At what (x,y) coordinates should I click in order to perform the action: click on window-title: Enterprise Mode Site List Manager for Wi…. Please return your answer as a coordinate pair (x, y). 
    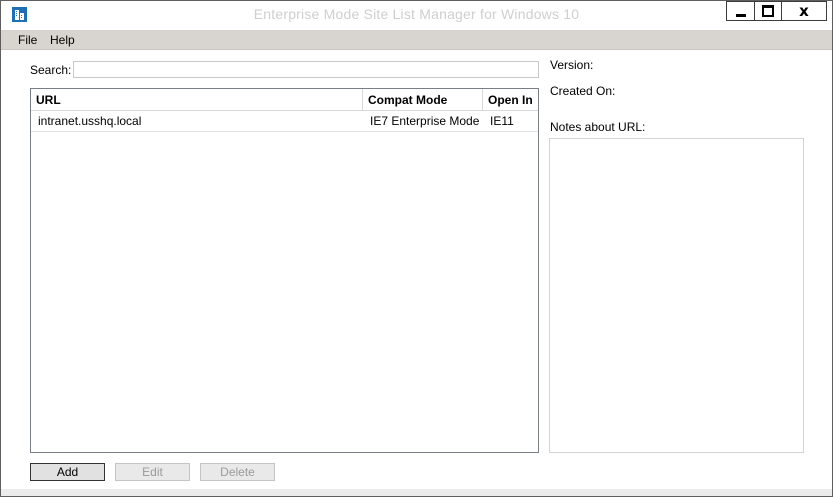
    Looking at the image, I should click on (416, 14).